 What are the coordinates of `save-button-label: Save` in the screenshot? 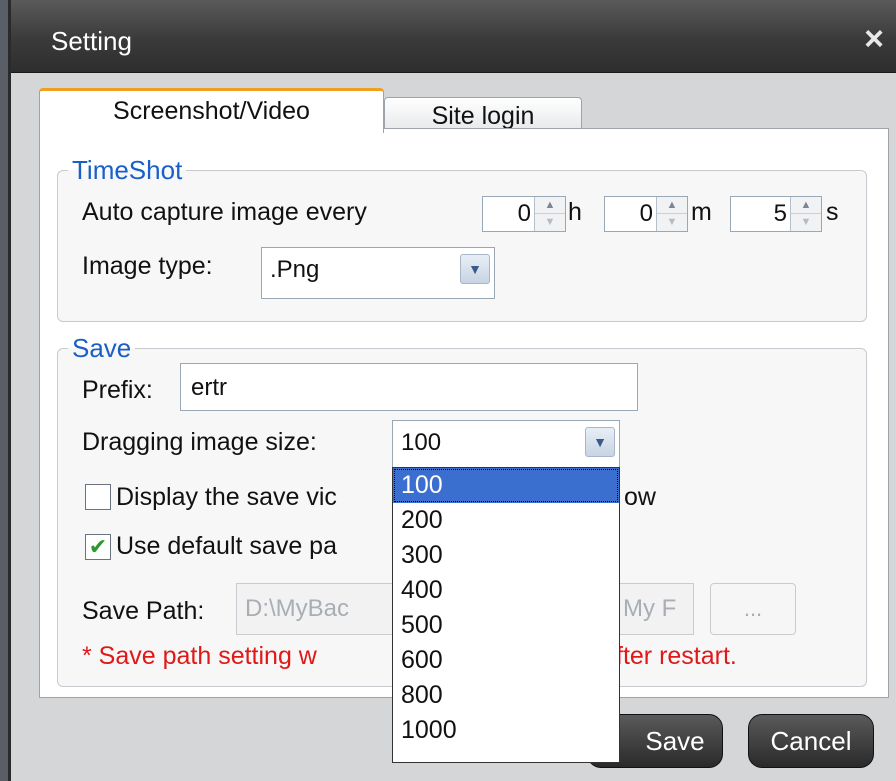 It's located at (675, 741).